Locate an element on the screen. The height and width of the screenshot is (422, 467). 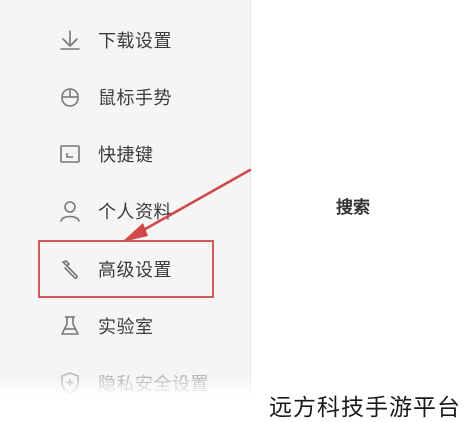
sidebar-item-profile: 个人资料 is located at coordinates (115, 211).